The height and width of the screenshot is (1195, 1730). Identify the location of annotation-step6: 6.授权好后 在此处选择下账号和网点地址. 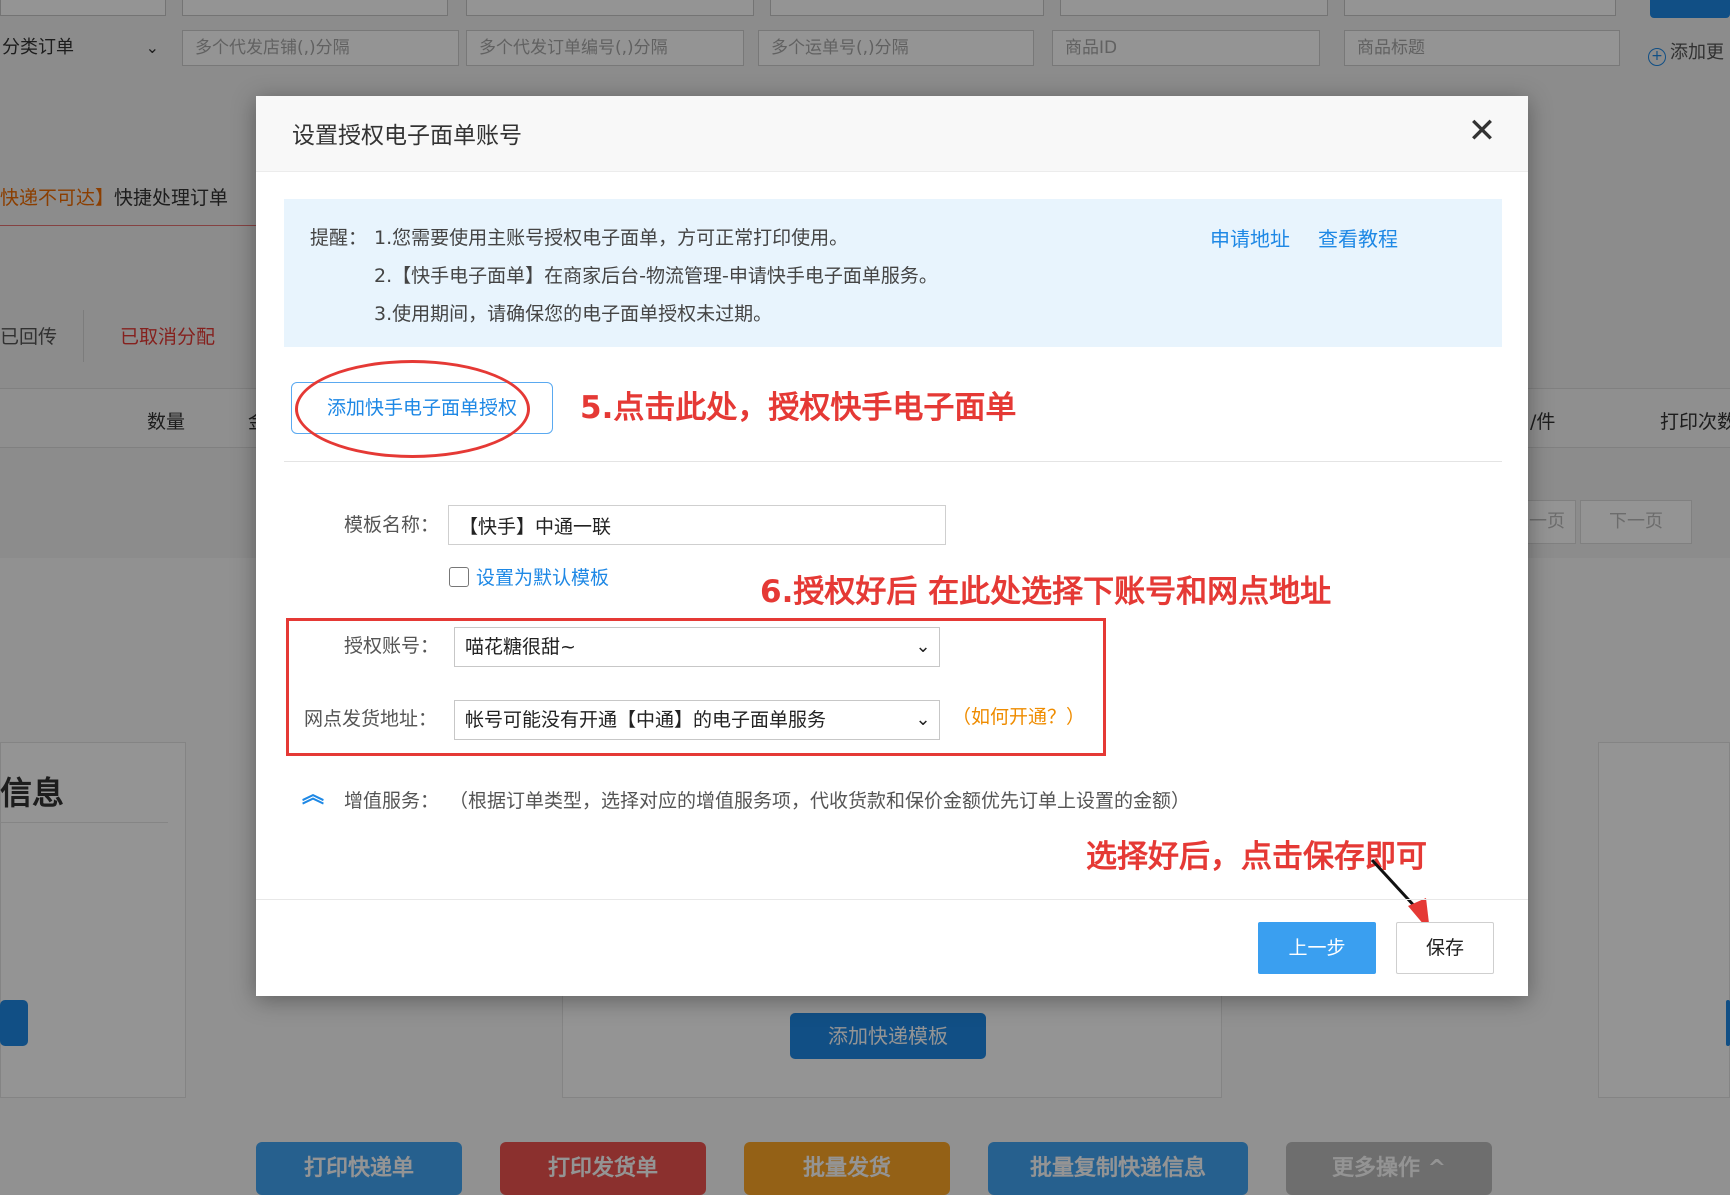
(1046, 592).